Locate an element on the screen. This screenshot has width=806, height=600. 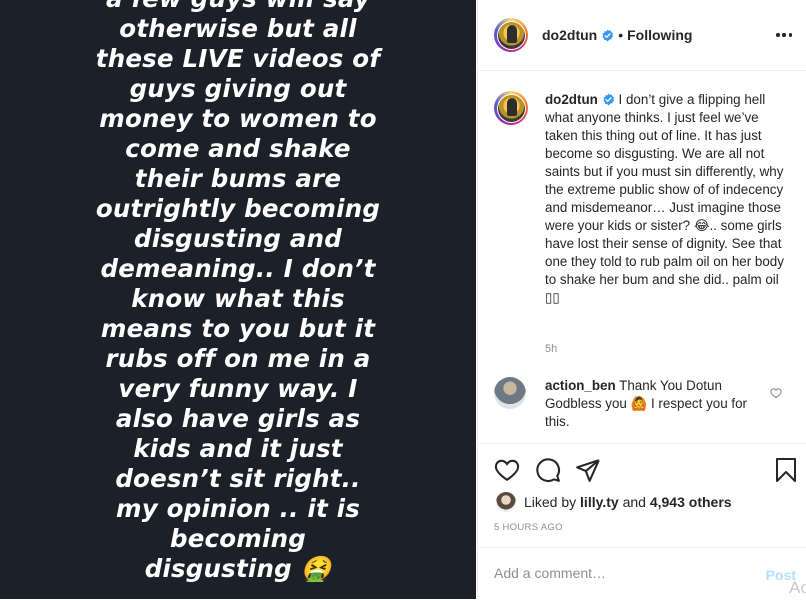
like-heart-icon is located at coordinates (507, 470).